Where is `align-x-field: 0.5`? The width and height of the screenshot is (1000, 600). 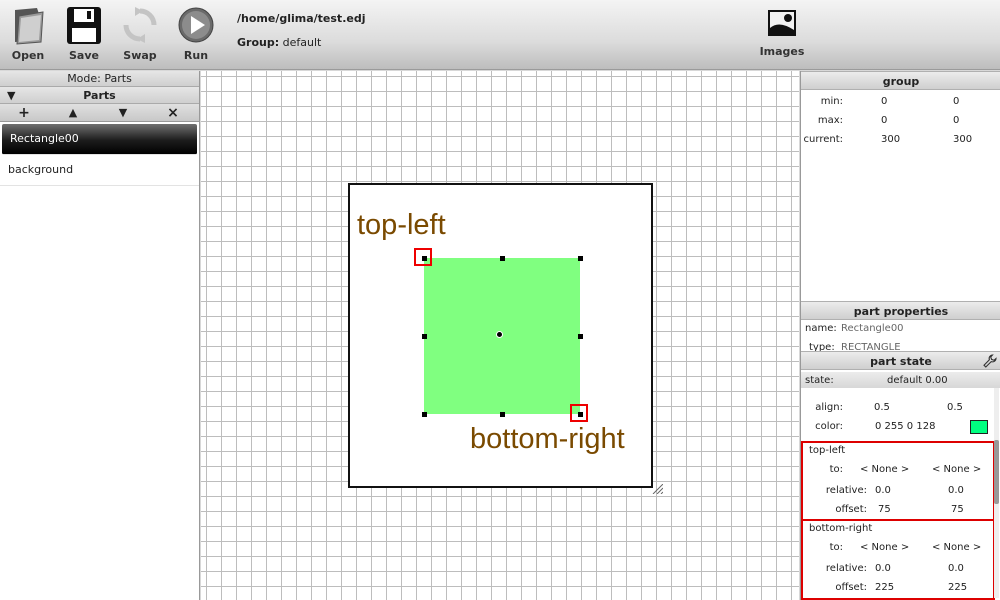 align-x-field: 0.5 is located at coordinates (882, 407).